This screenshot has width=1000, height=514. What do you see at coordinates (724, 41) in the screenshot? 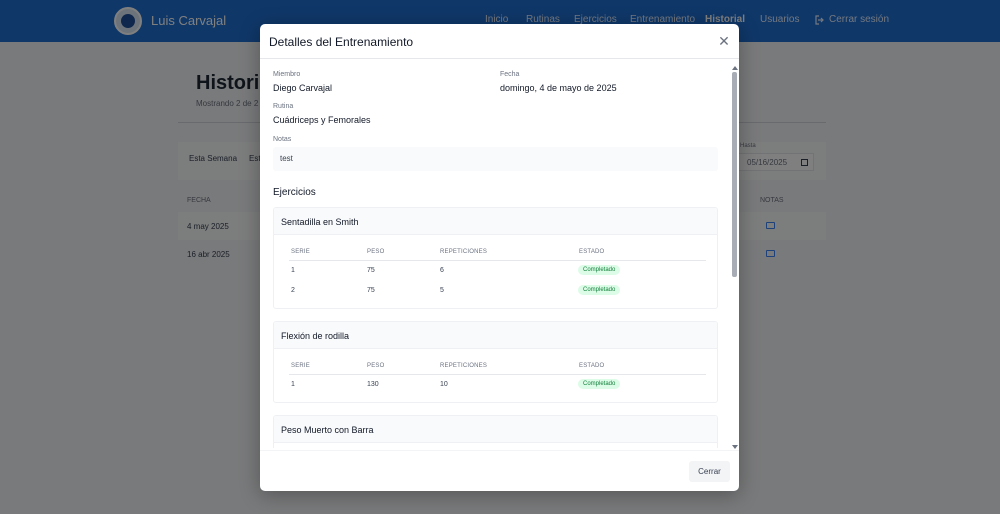
I see `close-icon: ✕` at bounding box center [724, 41].